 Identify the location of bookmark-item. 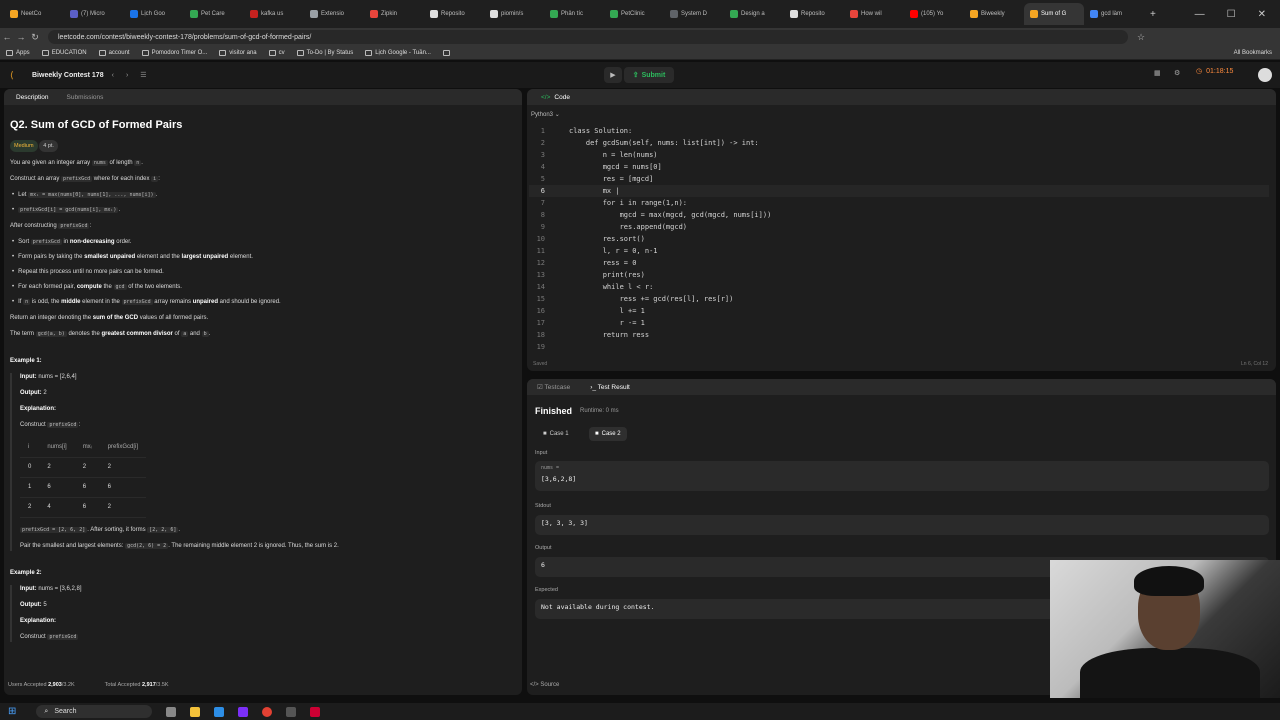
(447, 52).